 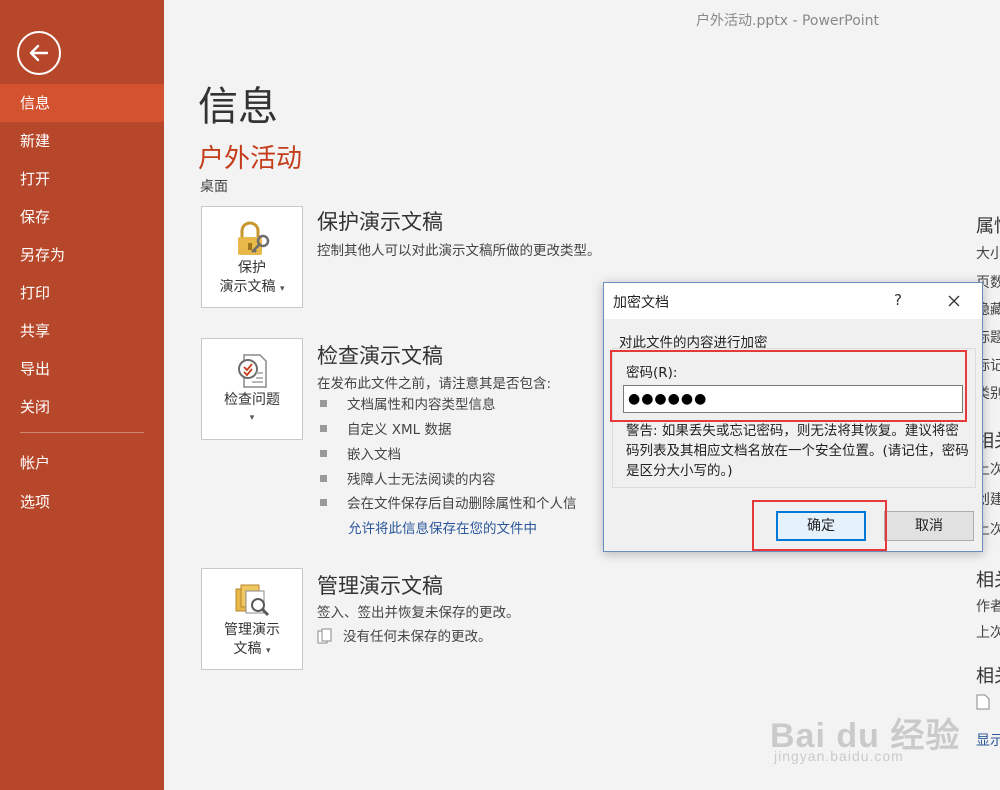 What do you see at coordinates (82, 331) in the screenshot?
I see `sidebar-item-share: 共享` at bounding box center [82, 331].